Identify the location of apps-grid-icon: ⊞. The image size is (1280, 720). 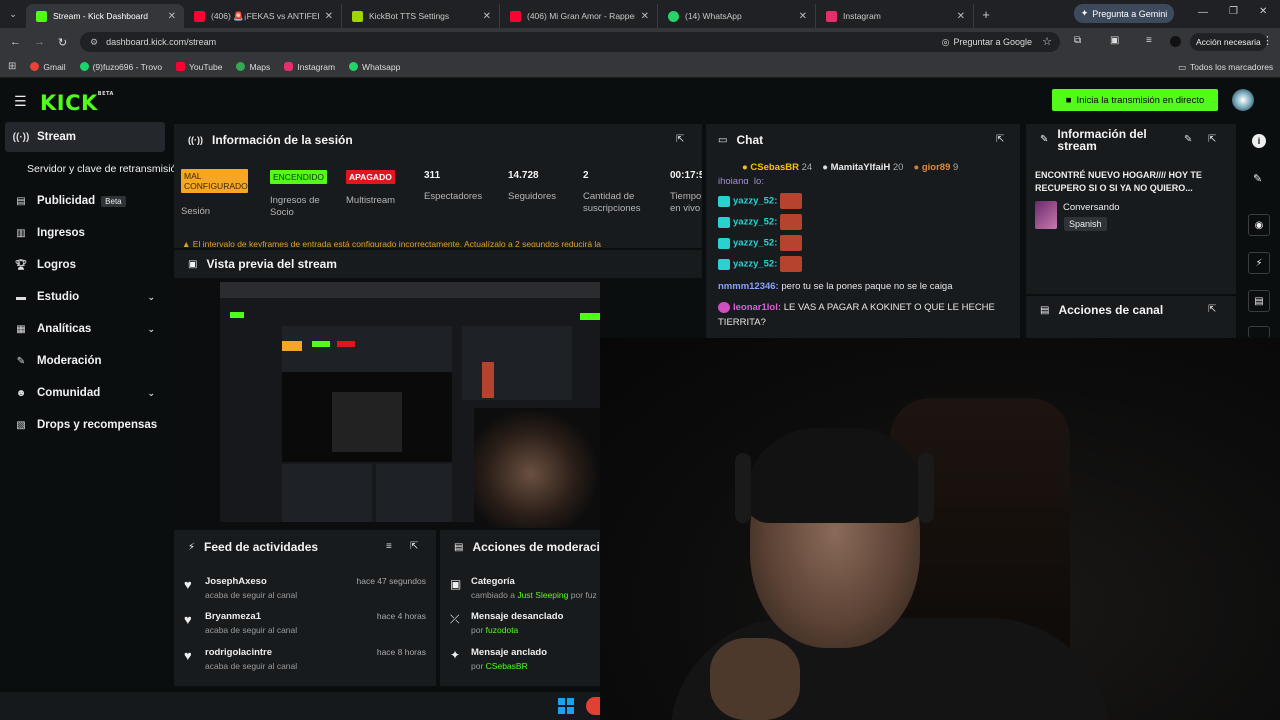
(12, 66).